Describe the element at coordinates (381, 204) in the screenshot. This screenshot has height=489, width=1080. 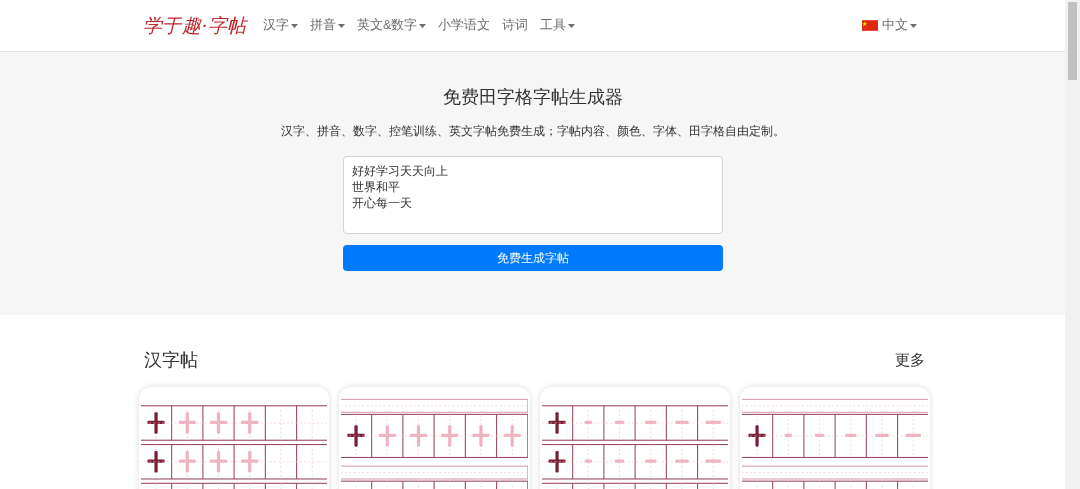
I see `input-text-line: 开心每一天` at that location.